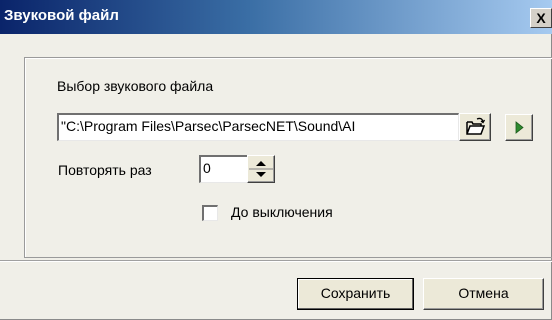 Image resolution: width=552 pixels, height=320 pixels. What do you see at coordinates (355, 294) in the screenshot?
I see `save-button: Сохранить` at bounding box center [355, 294].